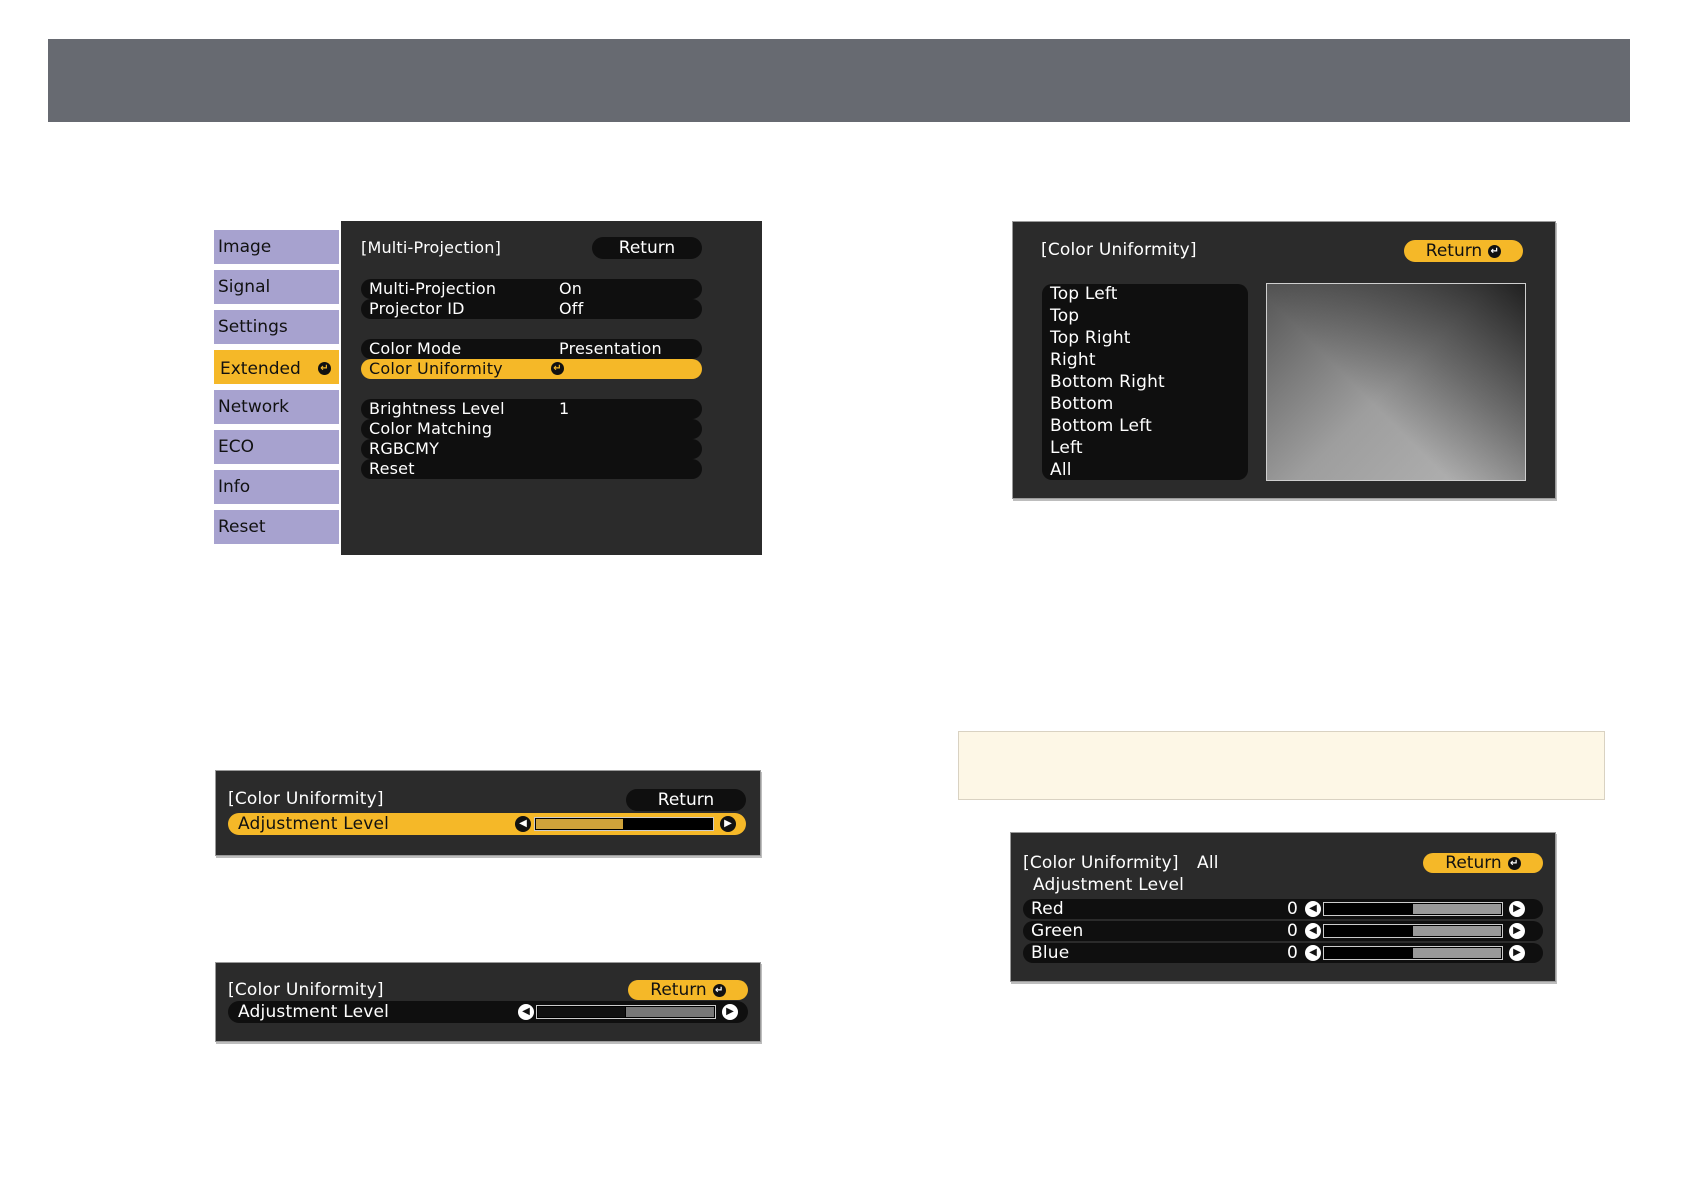  I want to click on area-left: Left, so click(1066, 448).